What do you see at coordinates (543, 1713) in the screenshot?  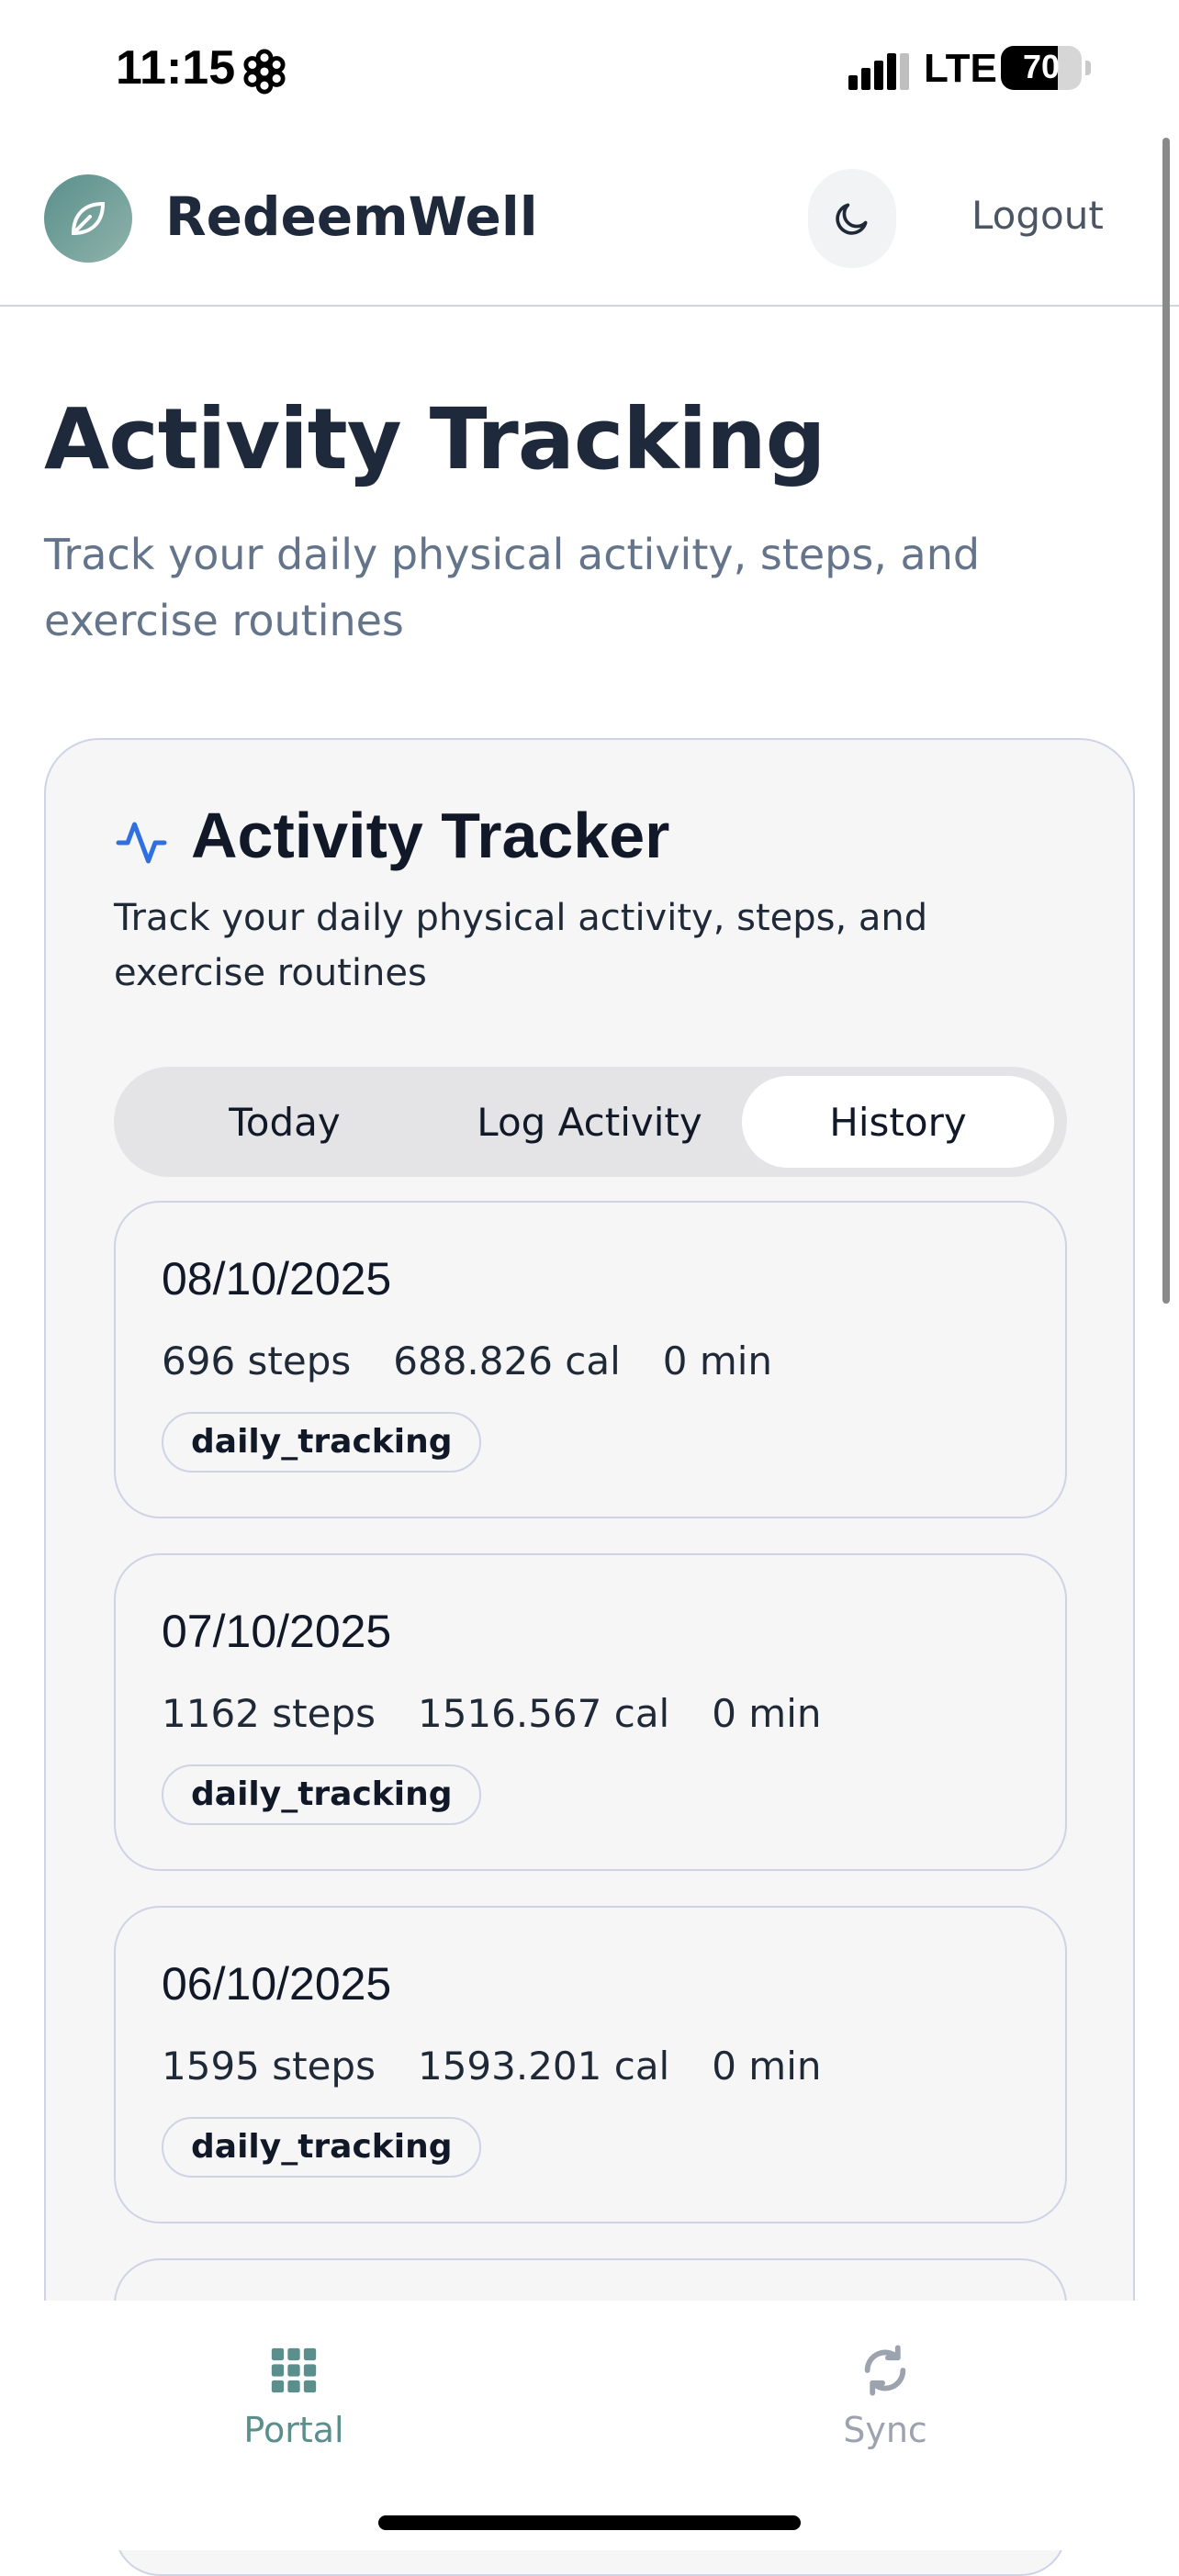 I see `entry-calories: 1516.567 cal` at bounding box center [543, 1713].